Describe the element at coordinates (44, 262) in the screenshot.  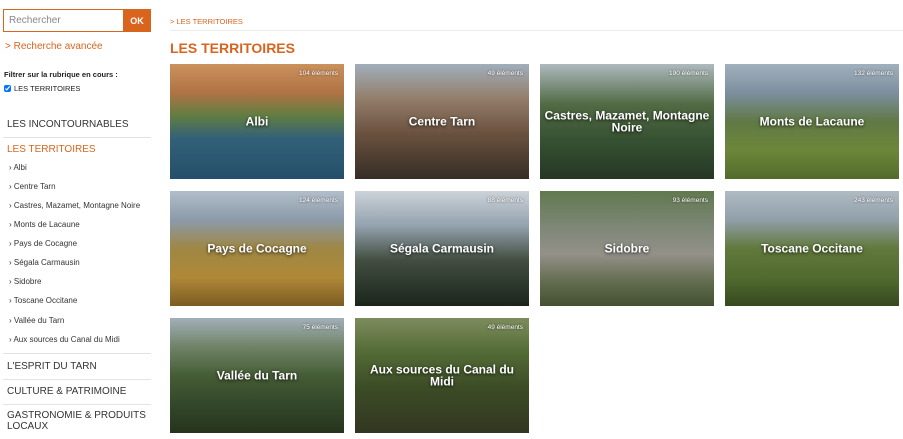
I see `sidebar-item-segala-carmausin: › Ségala Carmausin` at that location.